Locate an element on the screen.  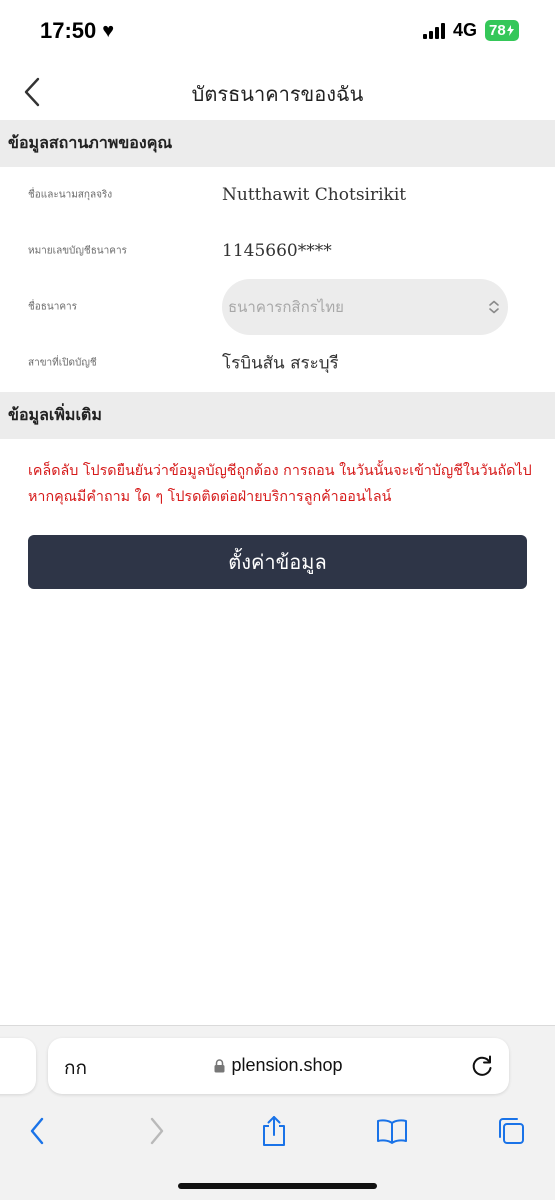
browser-toolbar is located at coordinates (277, 1131).